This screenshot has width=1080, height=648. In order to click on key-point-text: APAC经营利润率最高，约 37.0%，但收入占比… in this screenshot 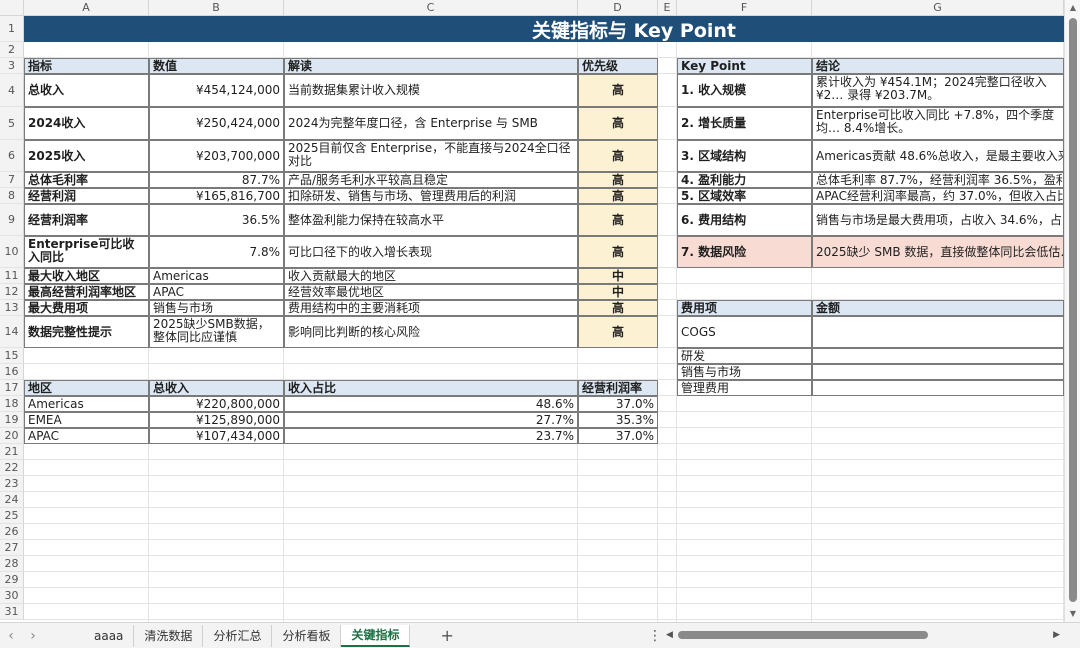, I will do `click(938, 196)`.